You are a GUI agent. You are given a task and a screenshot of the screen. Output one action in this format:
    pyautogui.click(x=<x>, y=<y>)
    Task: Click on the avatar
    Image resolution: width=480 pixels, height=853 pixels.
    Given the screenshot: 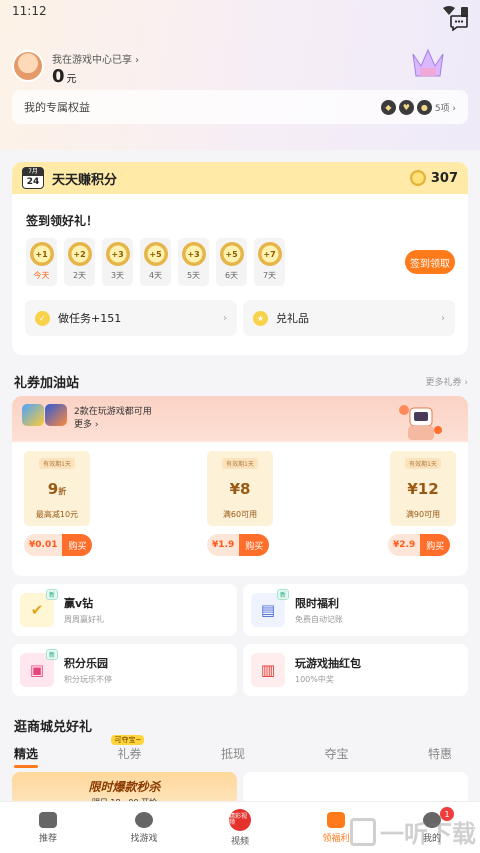 What is the action you would take?
    pyautogui.click(x=28, y=66)
    